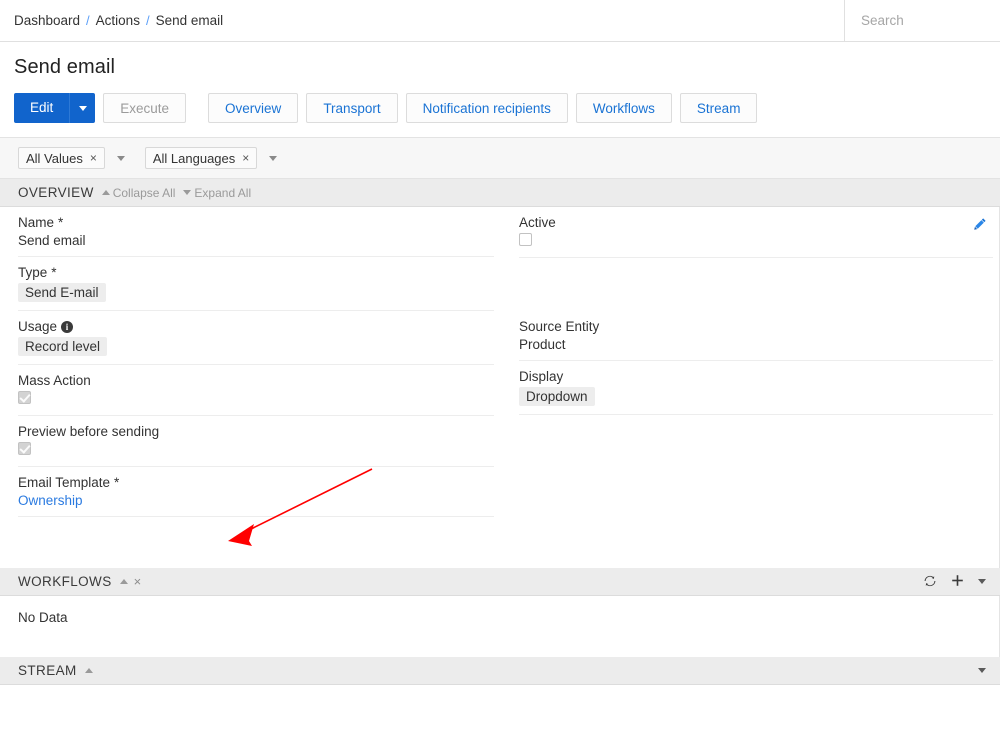 The image size is (1000, 734). Describe the element at coordinates (24, 448) in the screenshot. I see `checkbox-preview-before-sending` at that location.